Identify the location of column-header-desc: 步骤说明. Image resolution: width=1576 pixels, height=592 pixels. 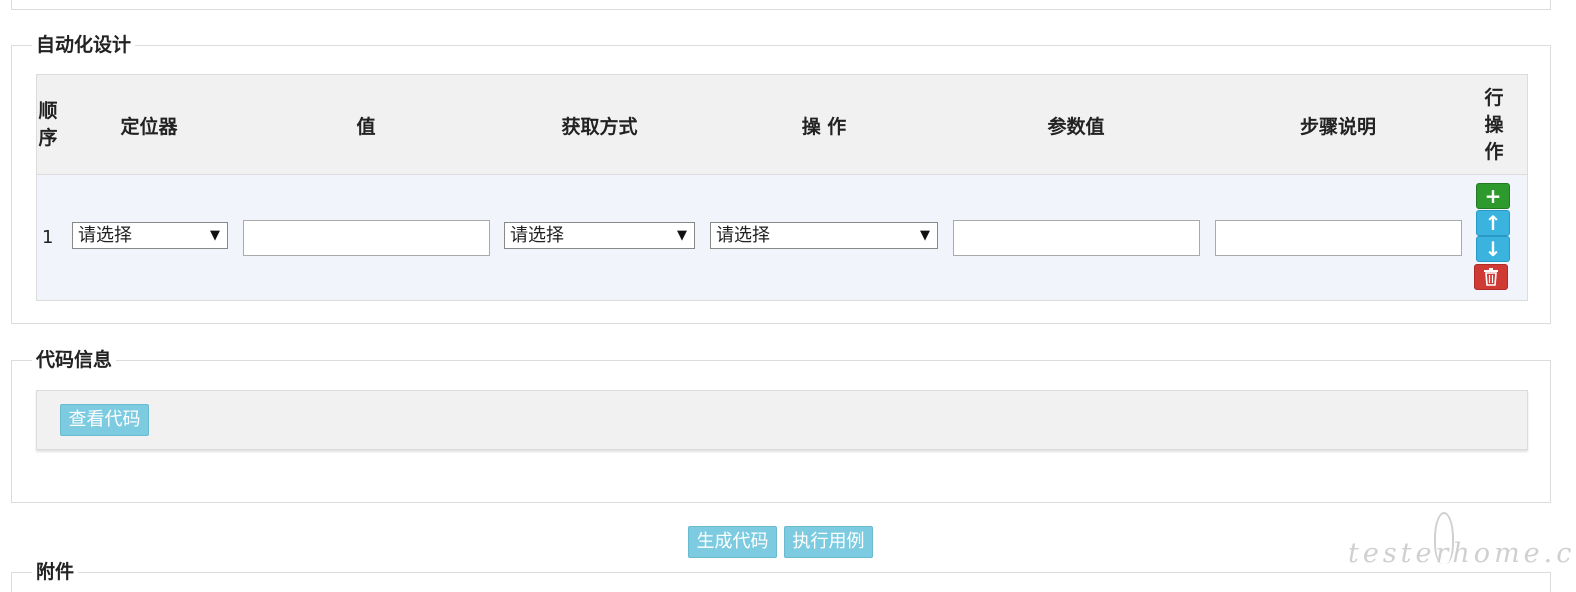
(1337, 126).